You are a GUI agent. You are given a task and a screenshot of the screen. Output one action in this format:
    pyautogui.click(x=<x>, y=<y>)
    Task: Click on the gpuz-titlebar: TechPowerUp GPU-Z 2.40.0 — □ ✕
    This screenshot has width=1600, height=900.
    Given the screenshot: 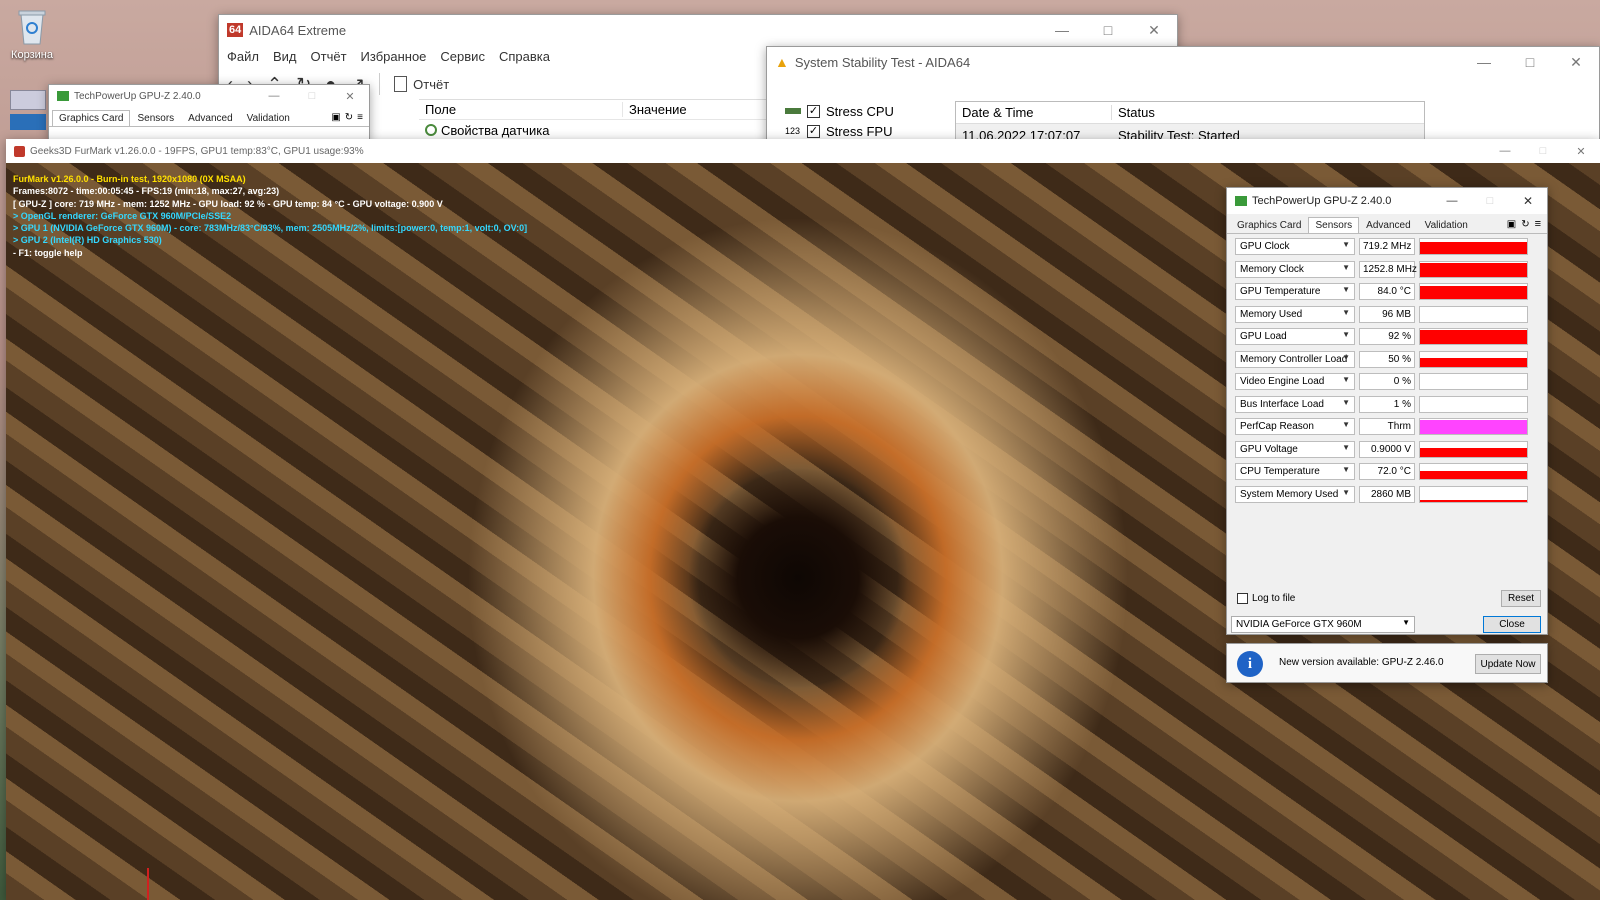 What is the action you would take?
    pyautogui.click(x=1387, y=201)
    